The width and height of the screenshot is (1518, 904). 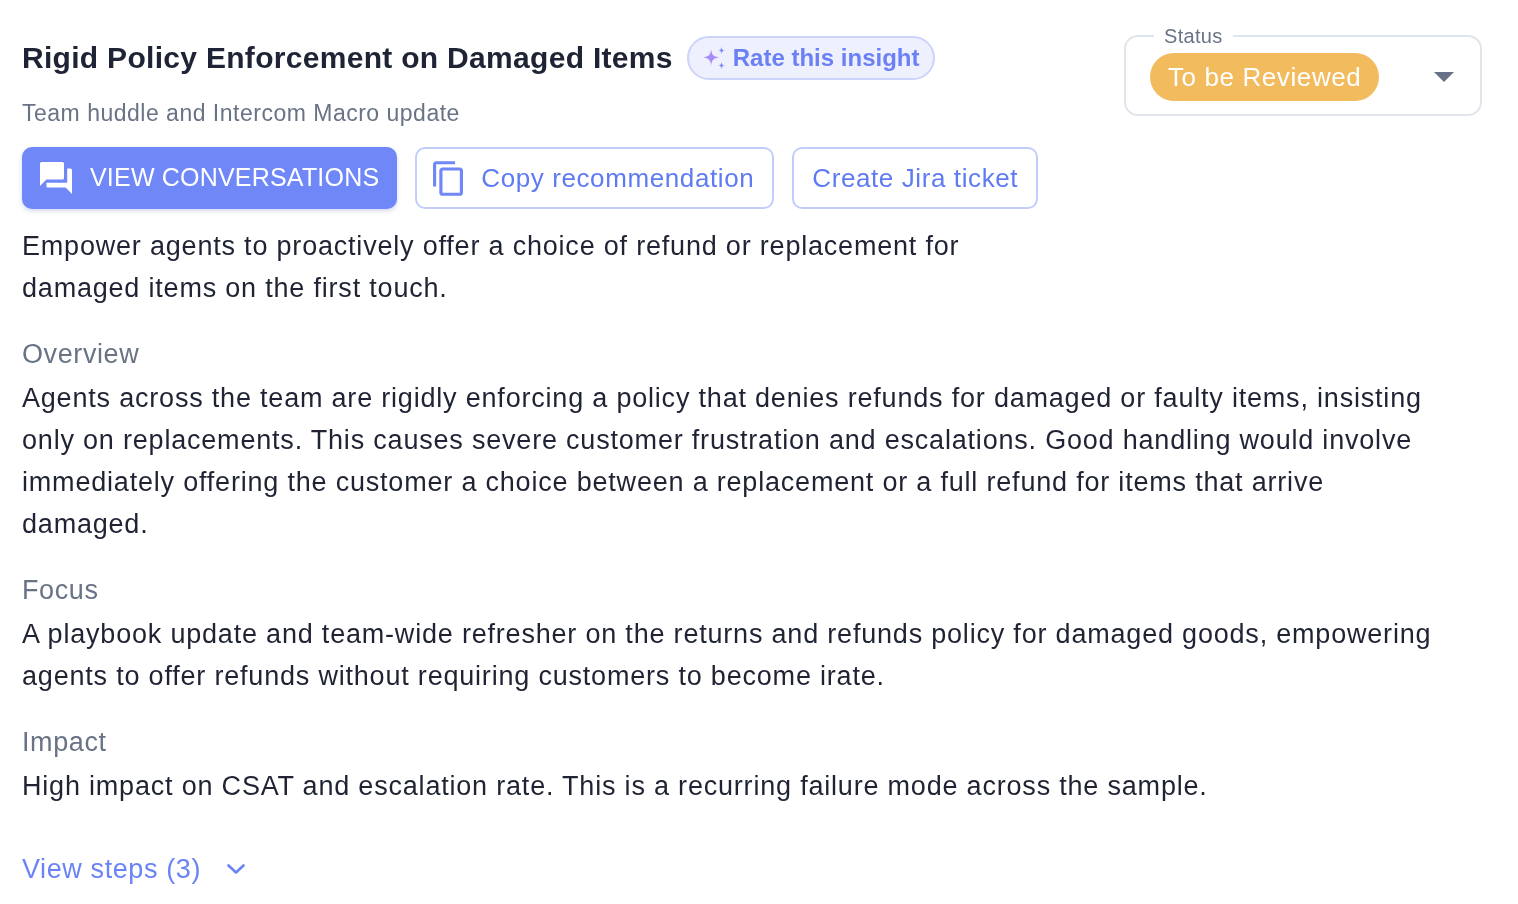 What do you see at coordinates (1444, 77) in the screenshot?
I see `caret-icon` at bounding box center [1444, 77].